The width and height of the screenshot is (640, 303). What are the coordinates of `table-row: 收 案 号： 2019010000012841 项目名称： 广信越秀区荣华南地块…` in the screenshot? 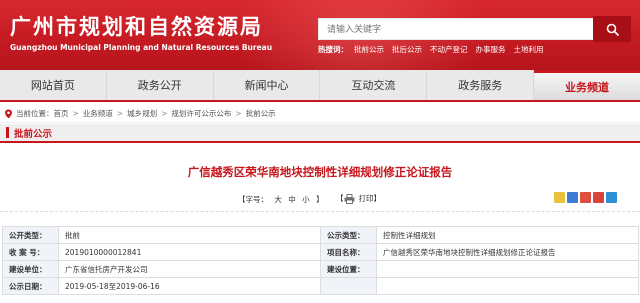 It's located at (320, 252).